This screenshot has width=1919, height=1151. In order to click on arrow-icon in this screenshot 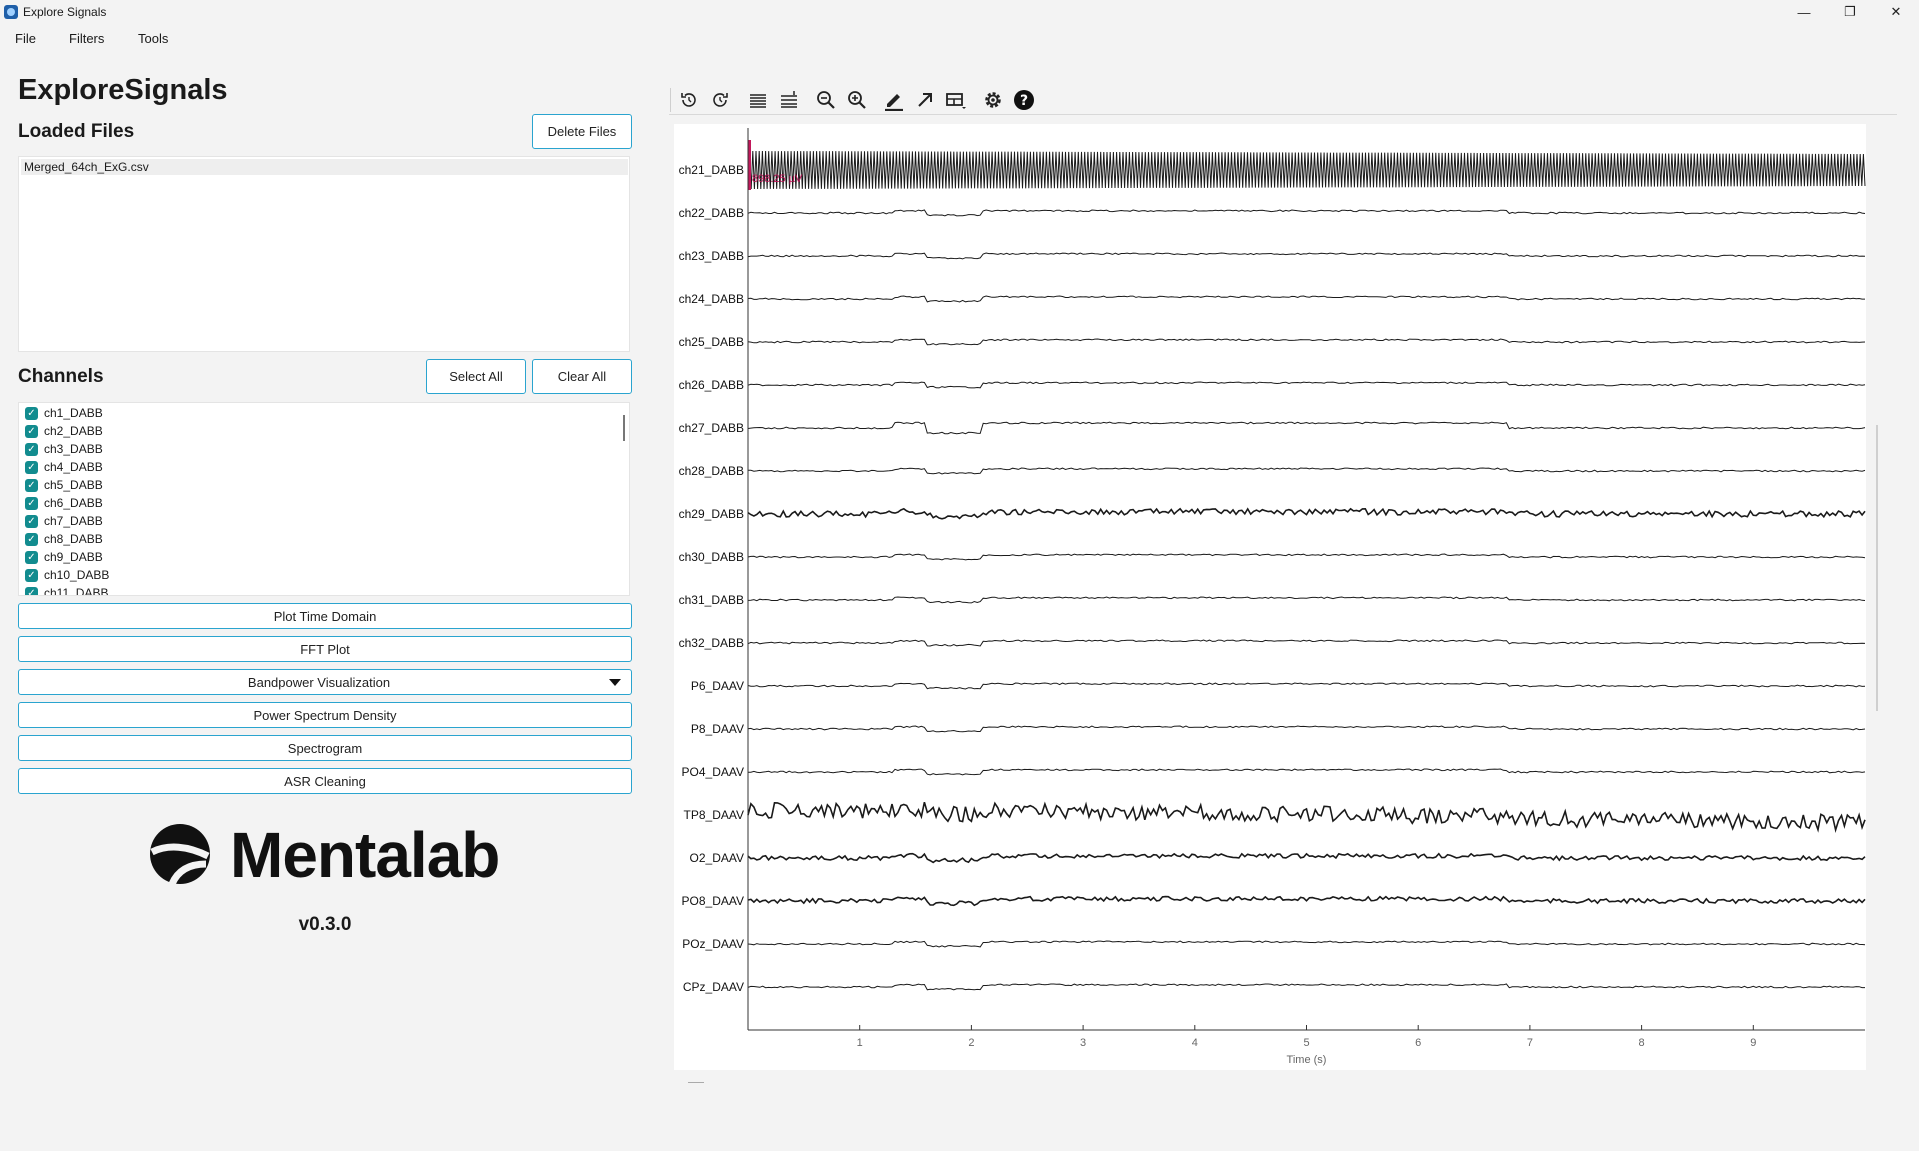, I will do `click(925, 100)`.